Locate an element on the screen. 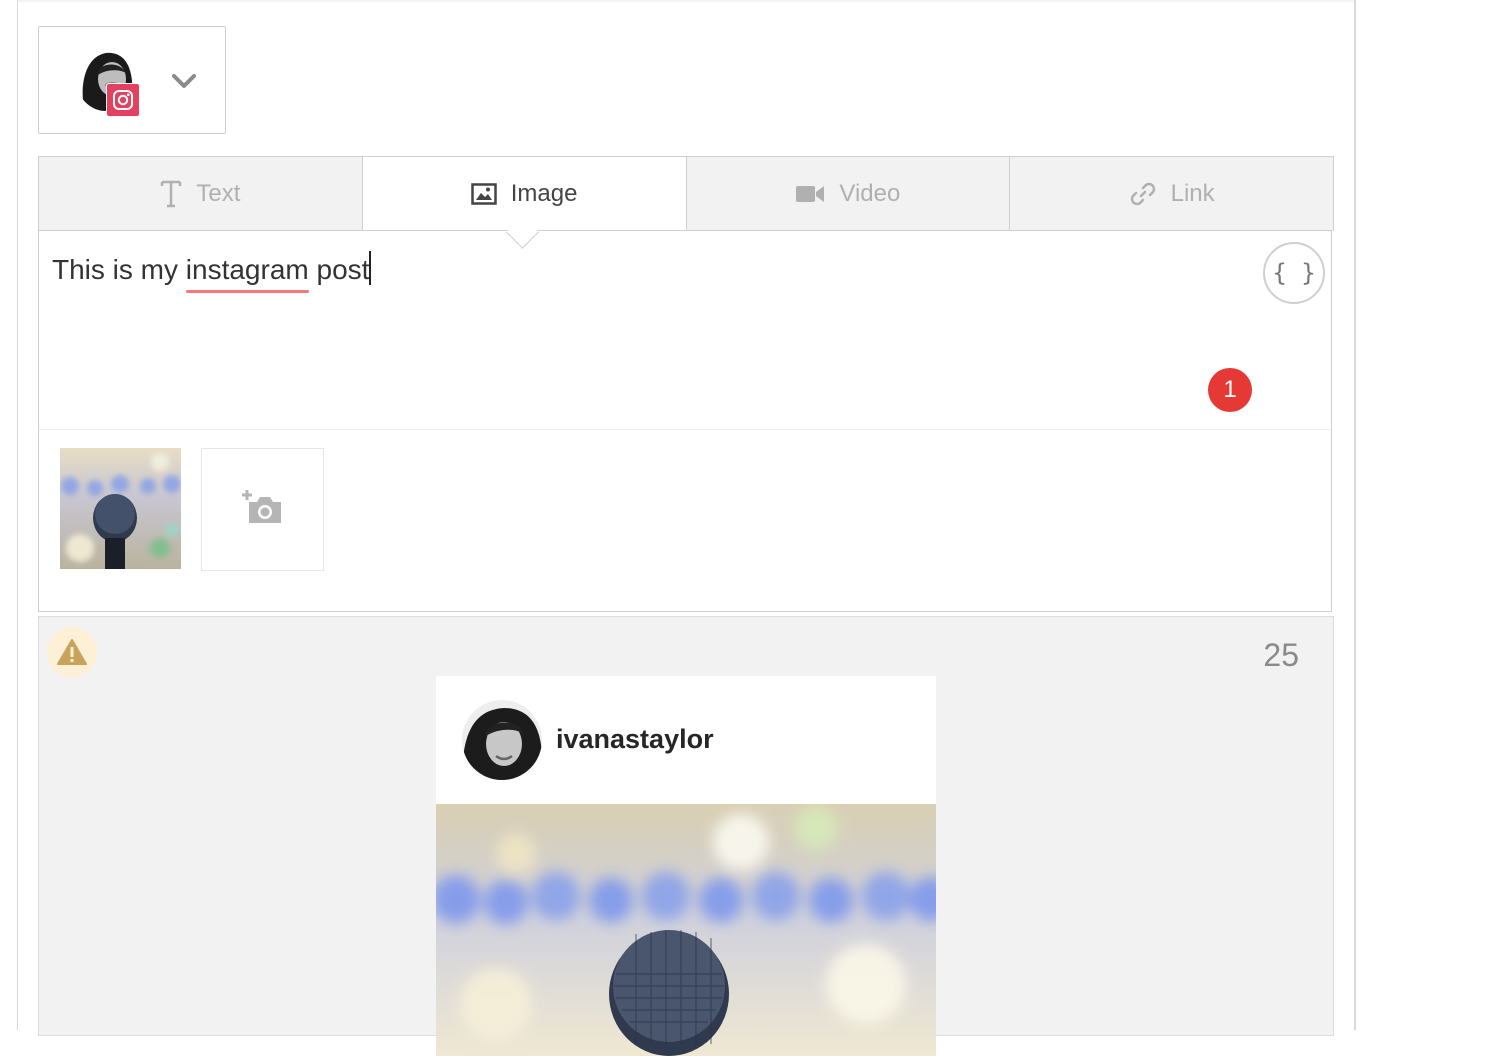 The height and width of the screenshot is (1056, 1502). variables-button: { } is located at coordinates (1294, 273).